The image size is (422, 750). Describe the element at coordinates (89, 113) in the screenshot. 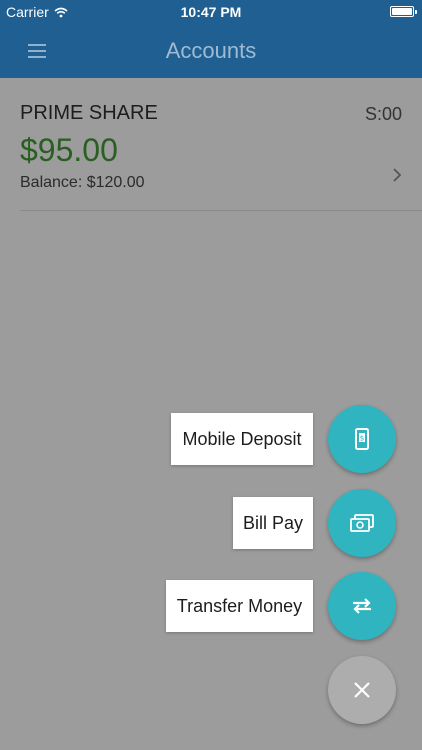

I see `account-name: PRIME SHARE` at that location.